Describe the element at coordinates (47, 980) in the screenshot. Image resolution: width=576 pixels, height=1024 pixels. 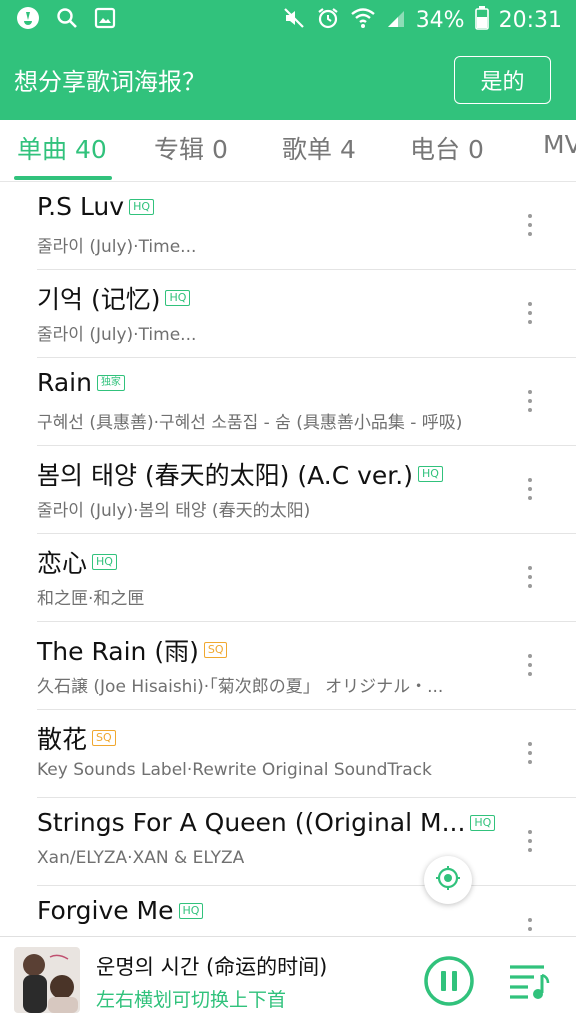
I see `album-art` at that location.